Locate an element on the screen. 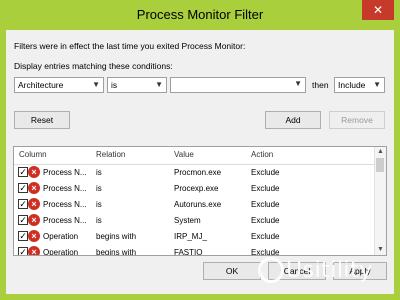 This screenshot has width=400, height=300. window-title: Process Monitor Filter is located at coordinates (200, 14).